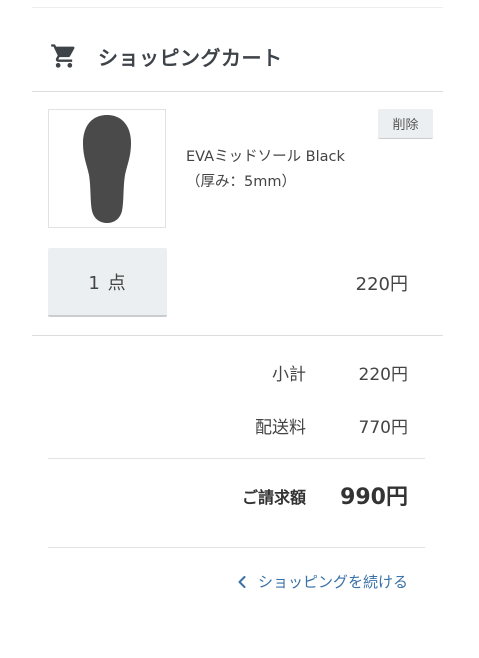  What do you see at coordinates (190, 57) in the screenshot?
I see `page-title: ショッピングカート` at bounding box center [190, 57].